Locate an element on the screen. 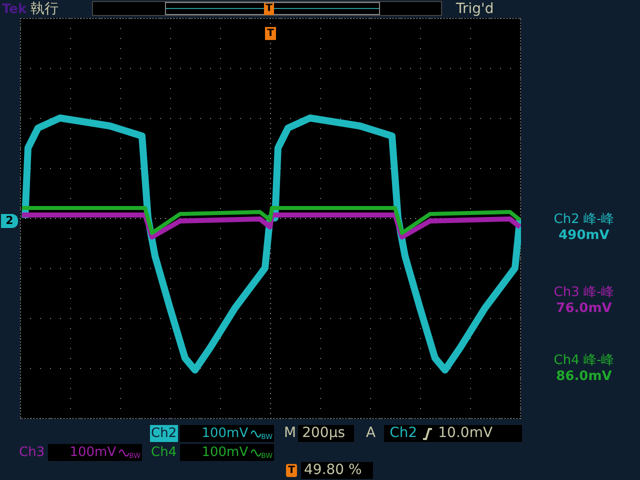 Image resolution: width=640 pixels, height=480 pixels. trigger-label: A is located at coordinates (371, 433).